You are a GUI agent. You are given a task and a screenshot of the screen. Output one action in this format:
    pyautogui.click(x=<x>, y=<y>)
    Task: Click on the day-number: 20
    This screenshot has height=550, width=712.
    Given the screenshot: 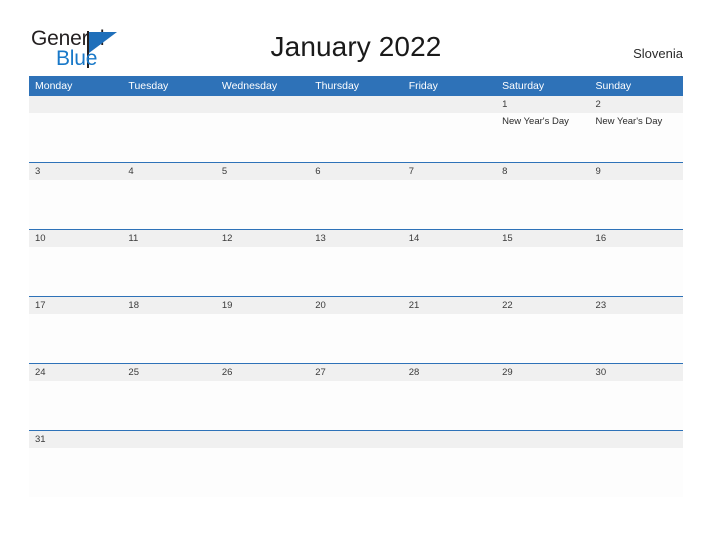 What is the action you would take?
    pyautogui.click(x=355, y=305)
    